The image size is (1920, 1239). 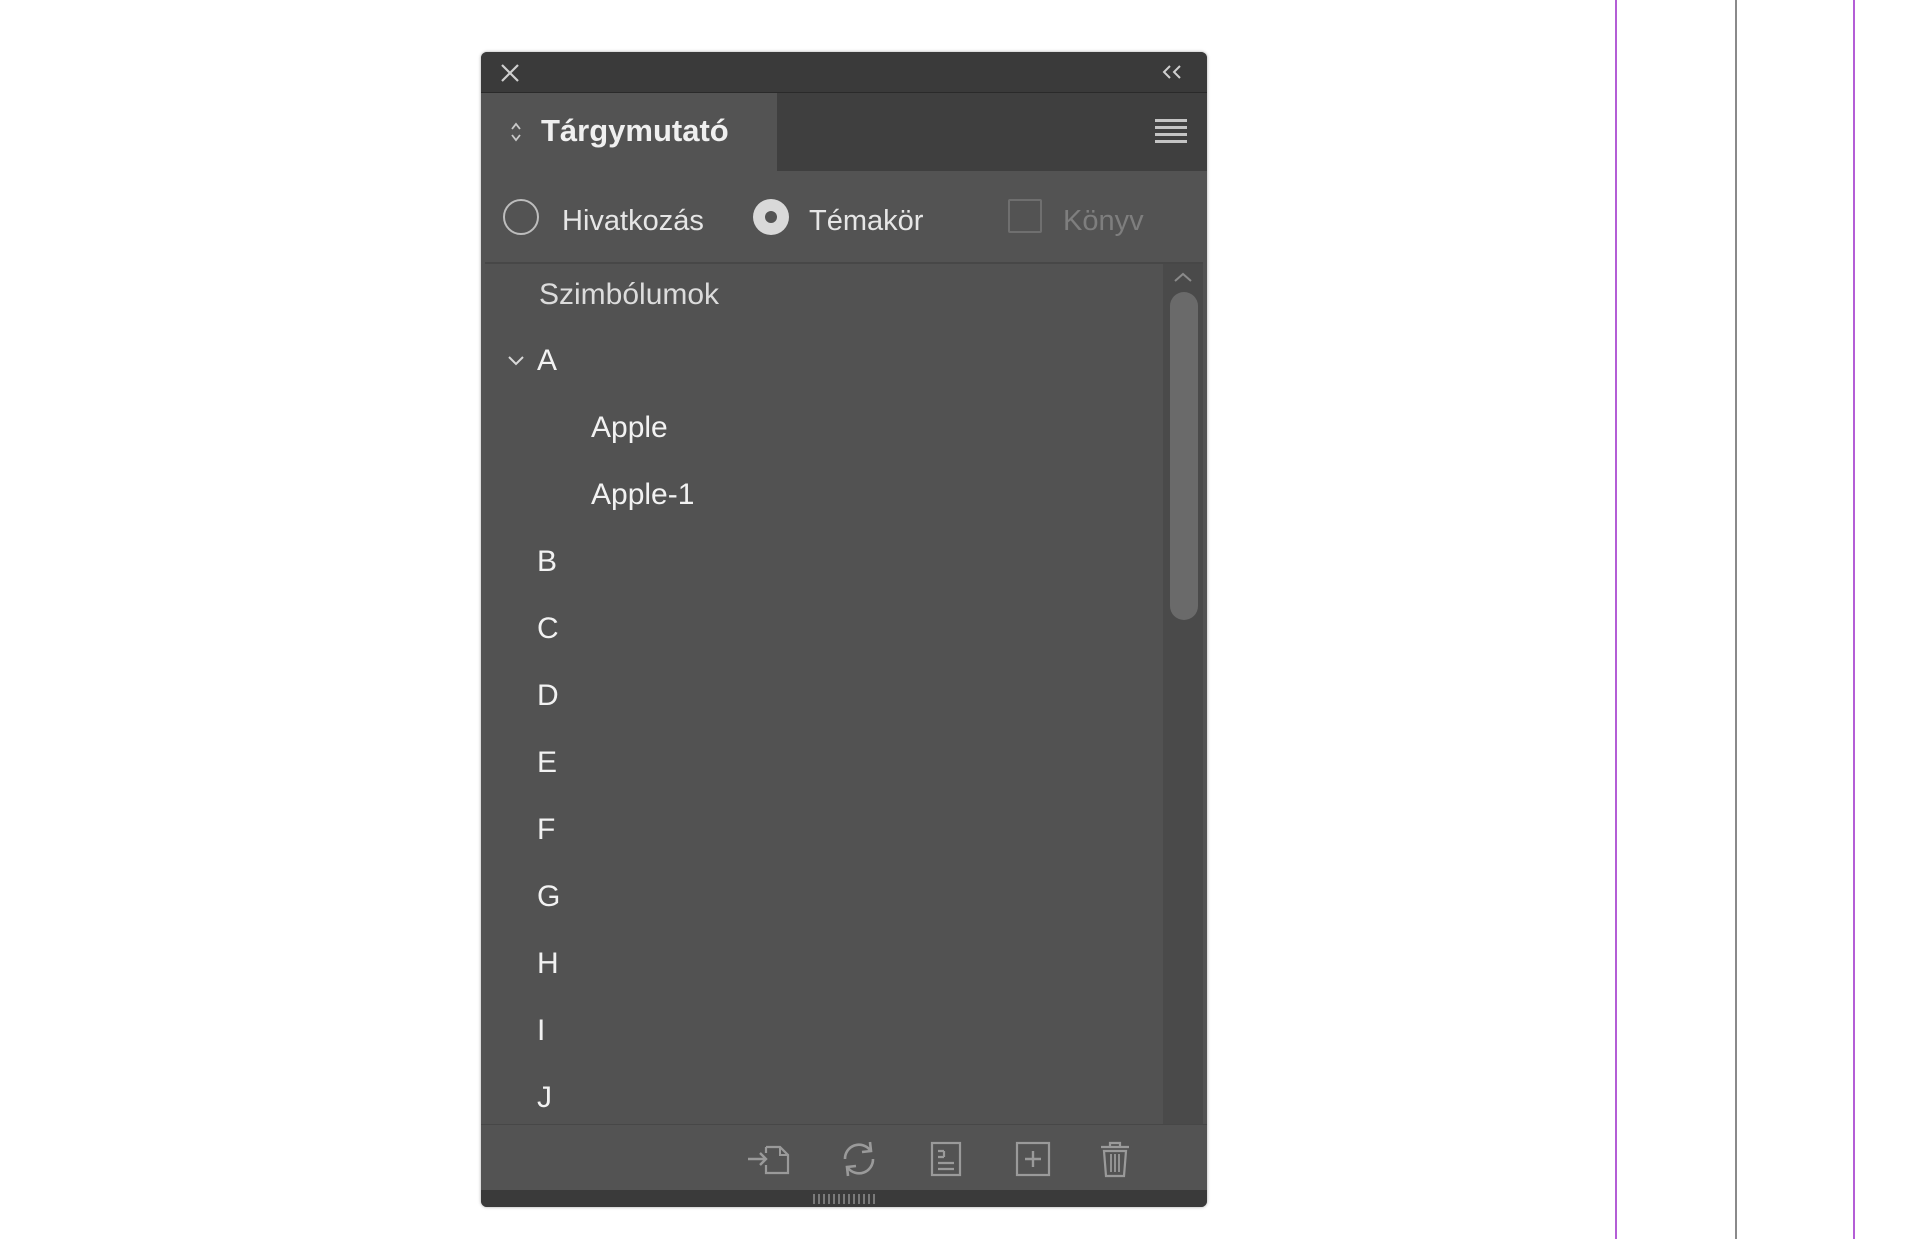 I want to click on view-options: Hivatkozás Témakör Könyv, so click(x=844, y=211).